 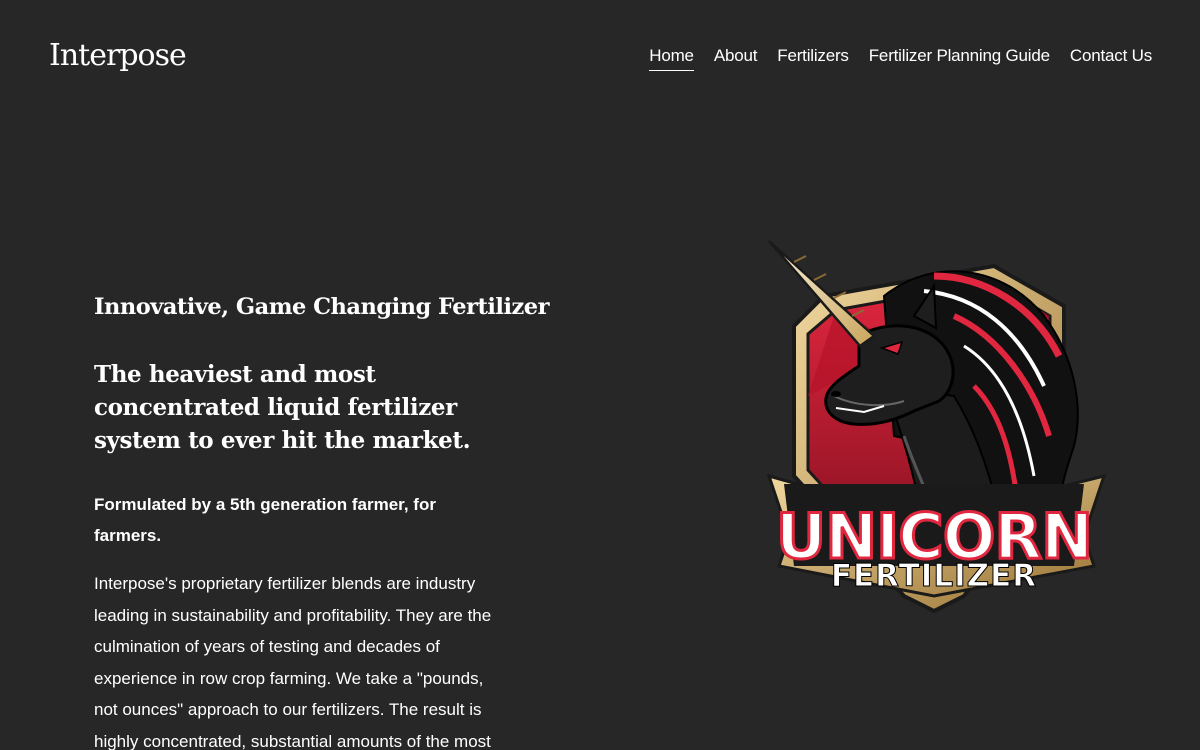 What do you see at coordinates (118, 55) in the screenshot?
I see `site-logo: Interpose` at bounding box center [118, 55].